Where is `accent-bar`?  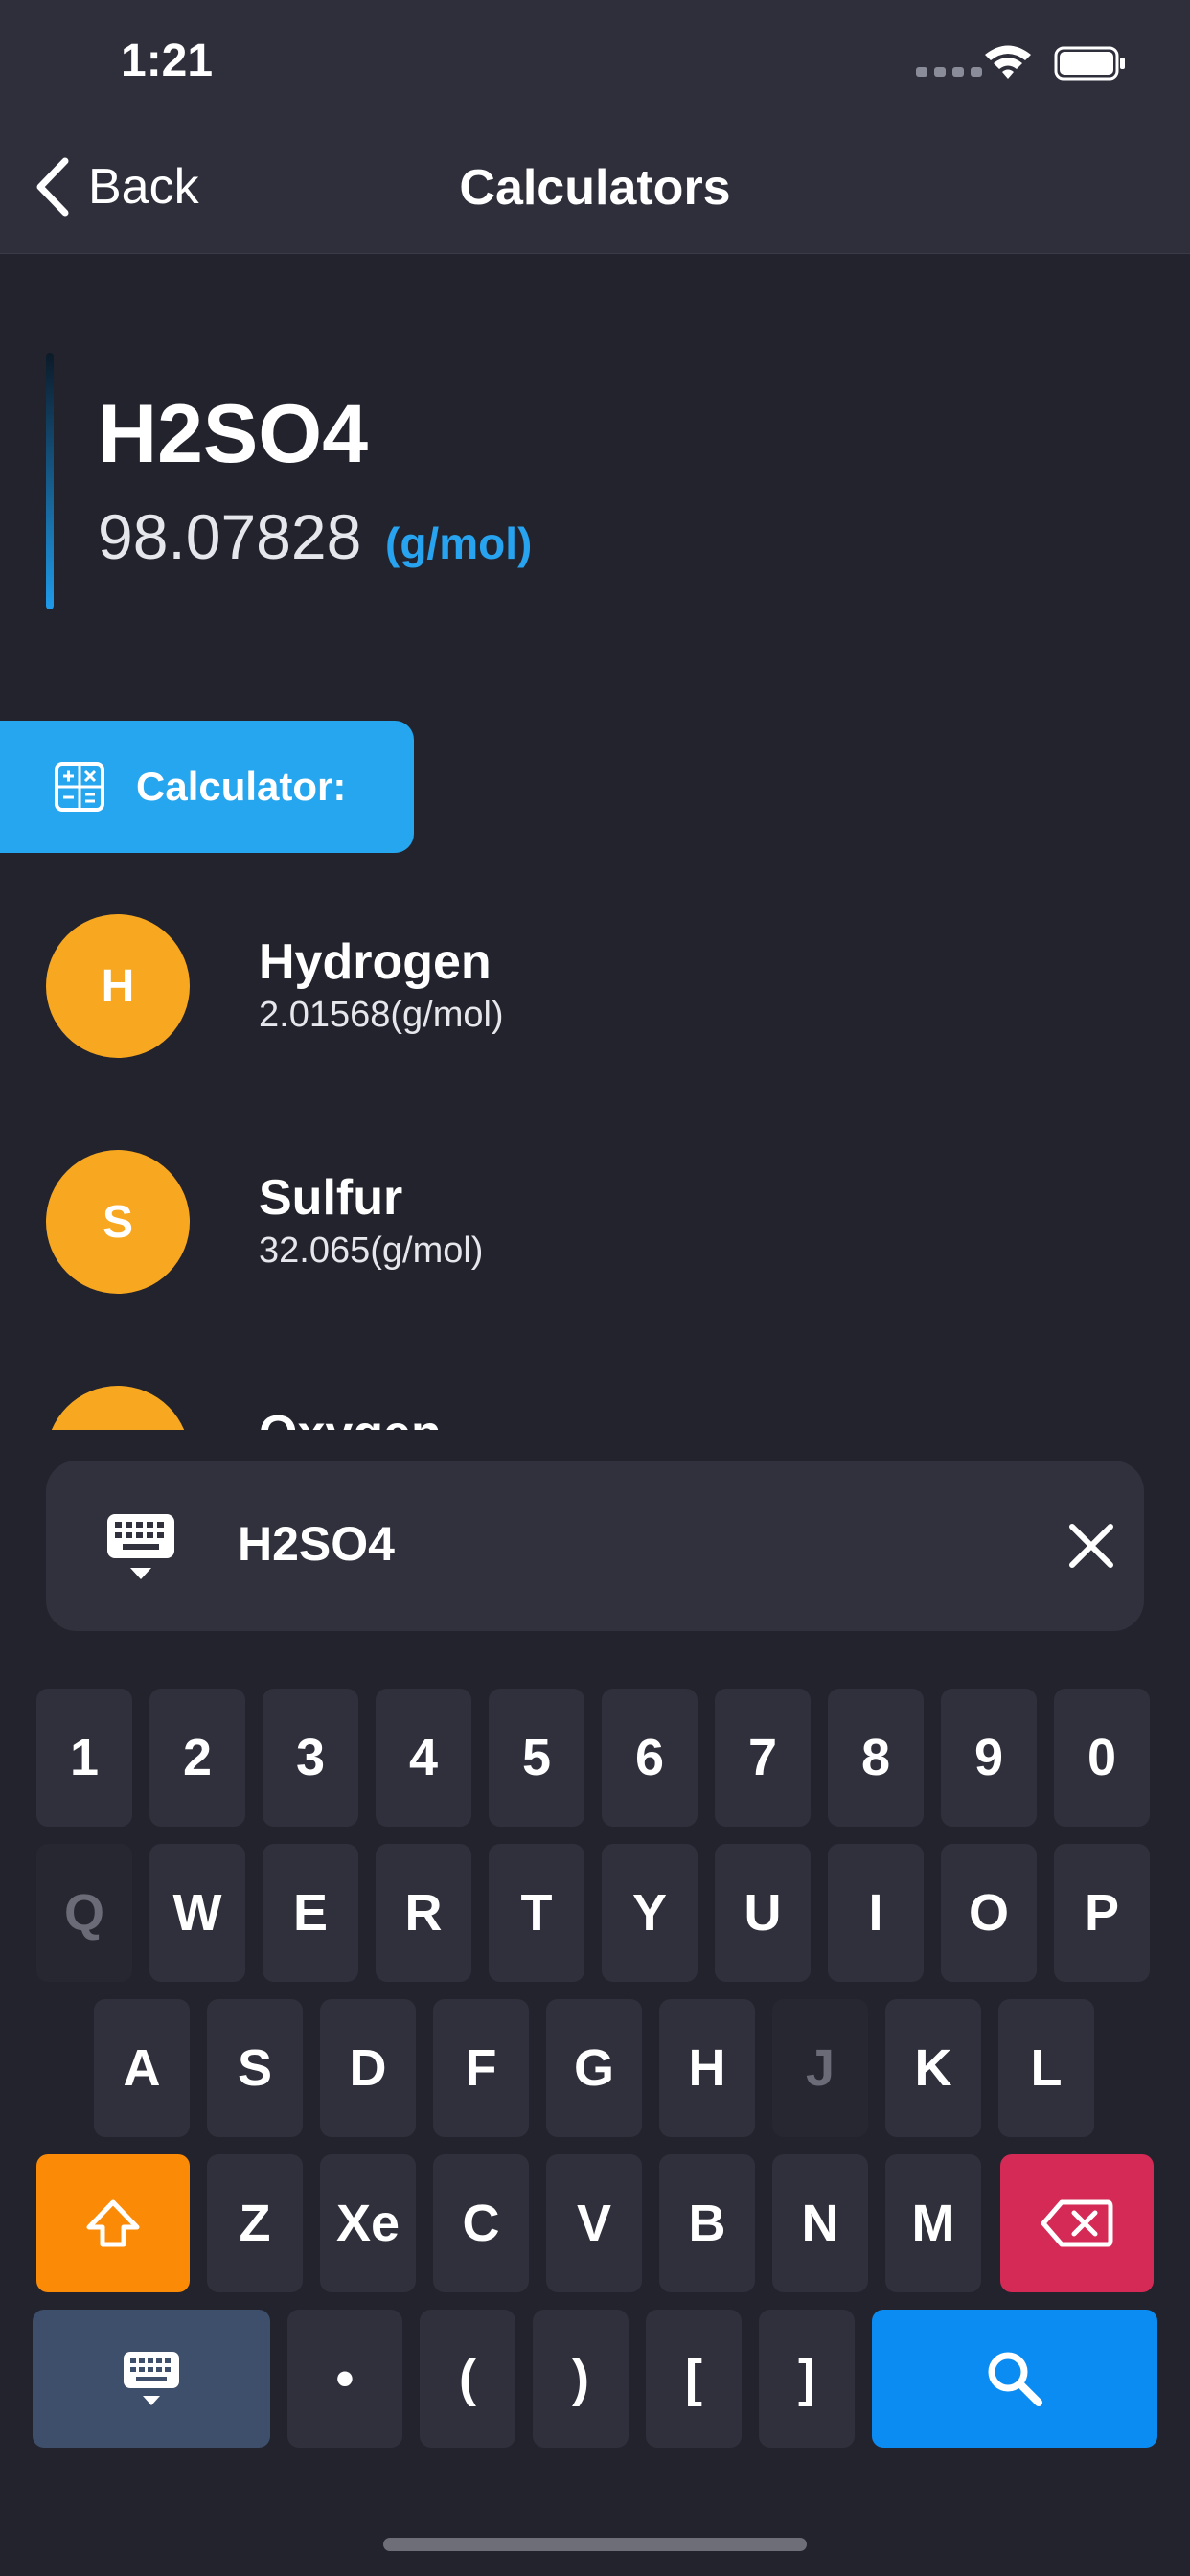 accent-bar is located at coordinates (50, 481).